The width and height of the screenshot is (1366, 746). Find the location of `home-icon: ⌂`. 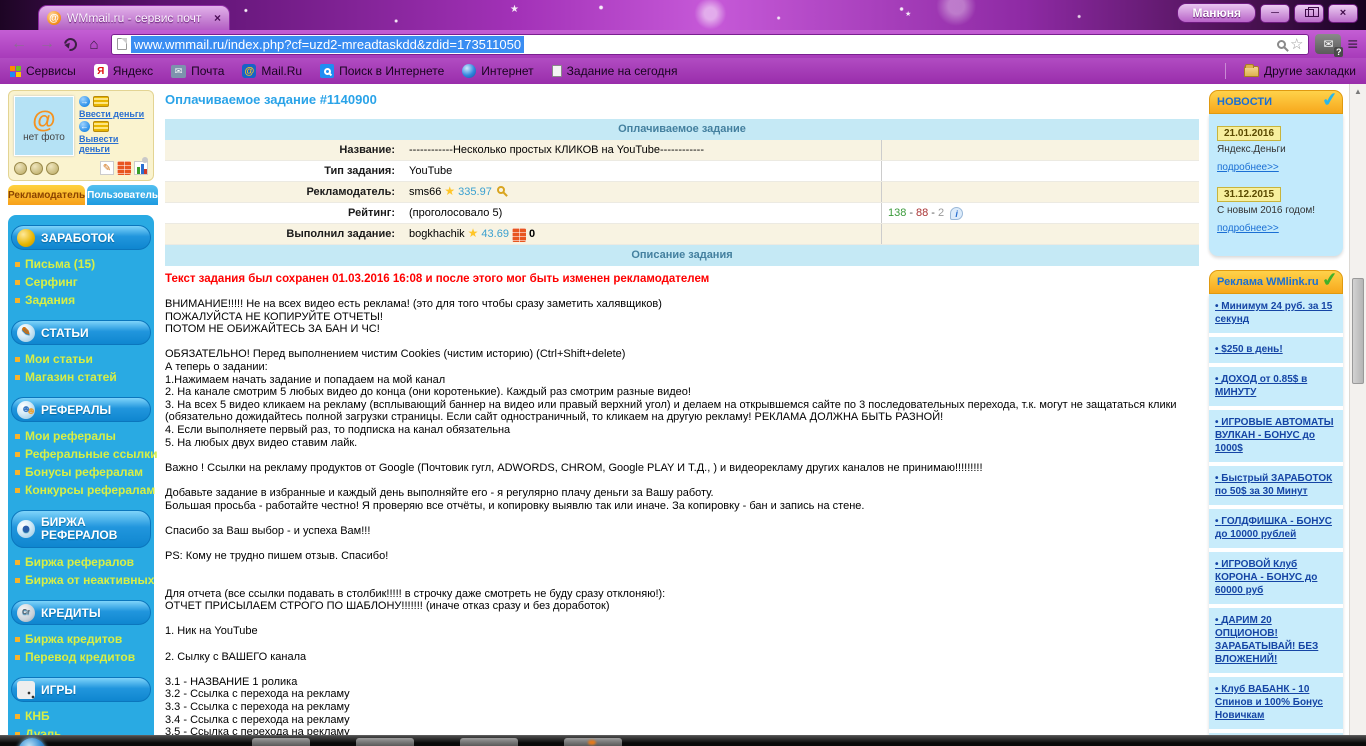

home-icon: ⌂ is located at coordinates (94, 44).